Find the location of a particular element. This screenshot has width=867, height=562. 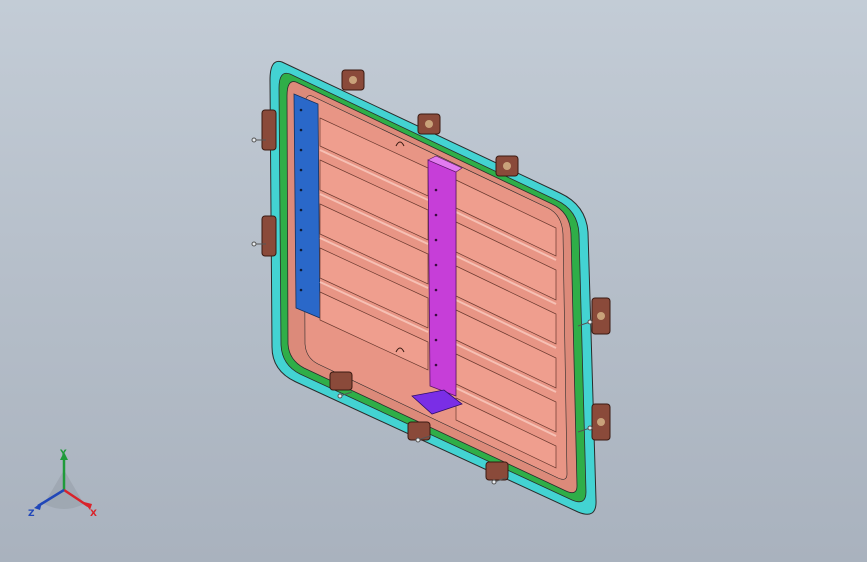

triad-z-label: Z is located at coordinates (31, 514).